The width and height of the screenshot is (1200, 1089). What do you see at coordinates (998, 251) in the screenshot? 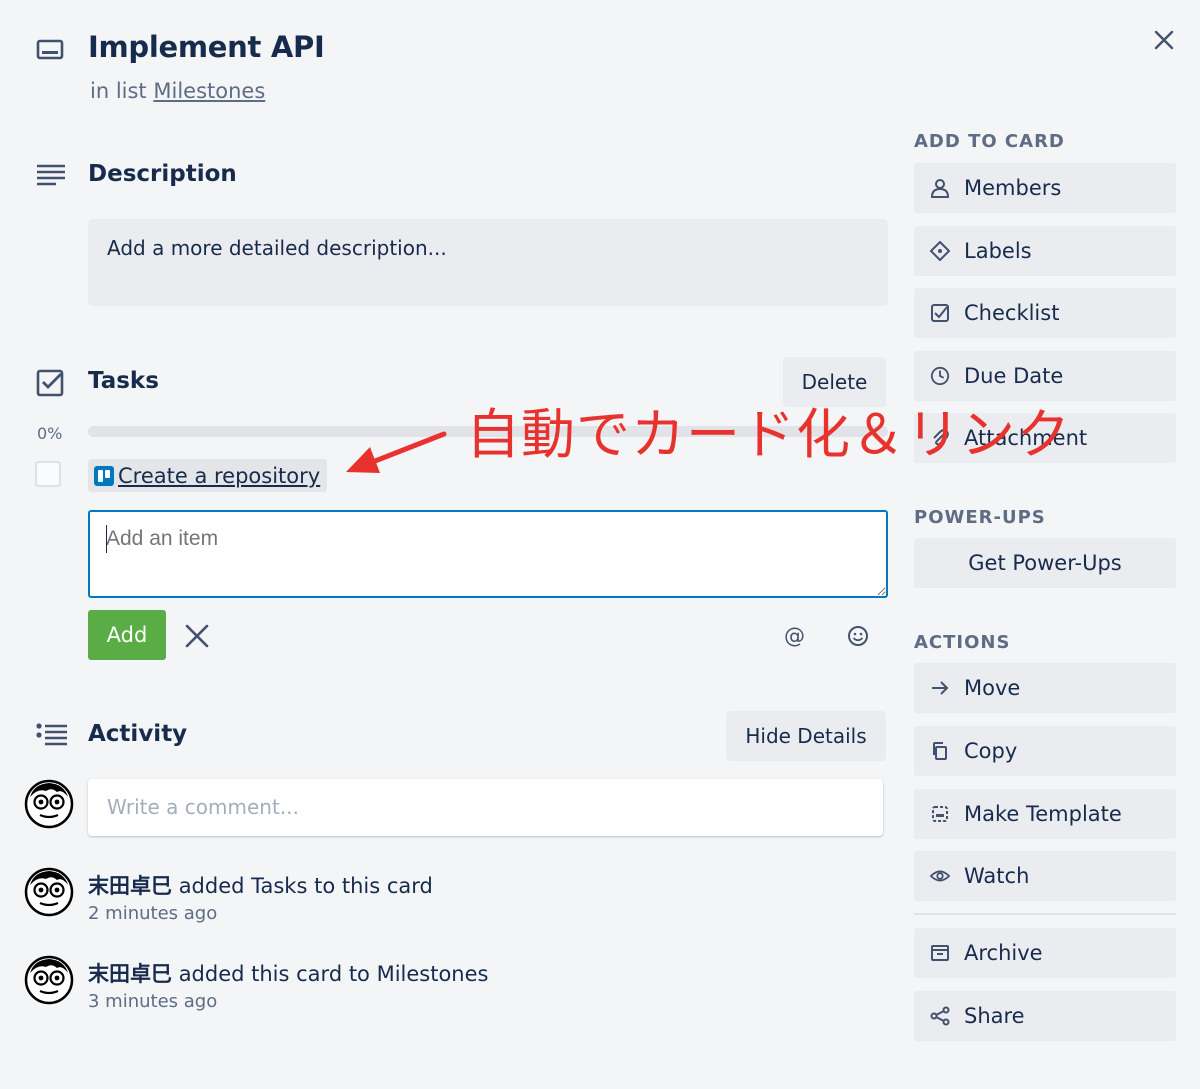
I see `labels-label: Labels` at bounding box center [998, 251].